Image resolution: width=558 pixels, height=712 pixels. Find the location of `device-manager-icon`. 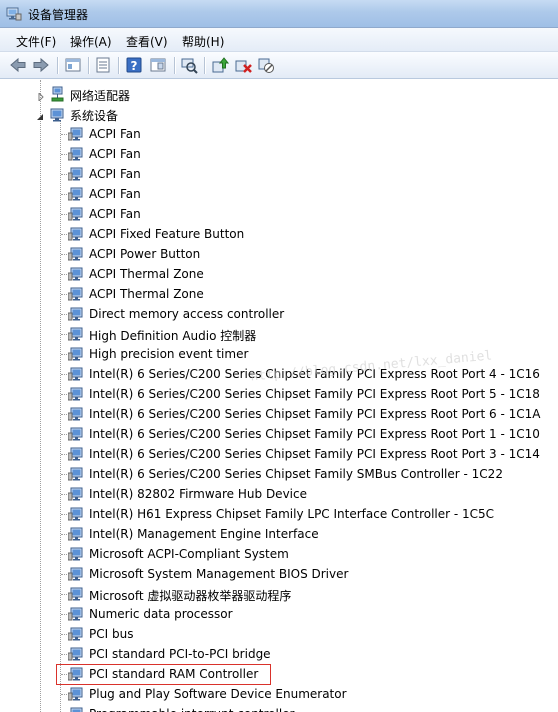

device-manager-icon is located at coordinates (14, 14).